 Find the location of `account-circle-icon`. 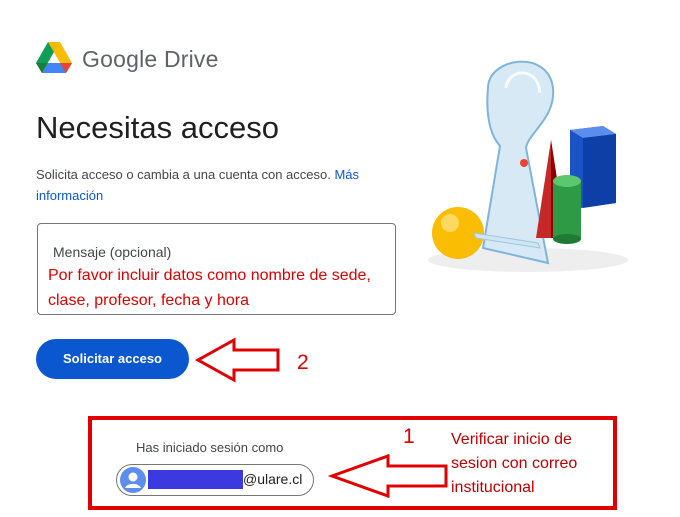

account-circle-icon is located at coordinates (133, 480).